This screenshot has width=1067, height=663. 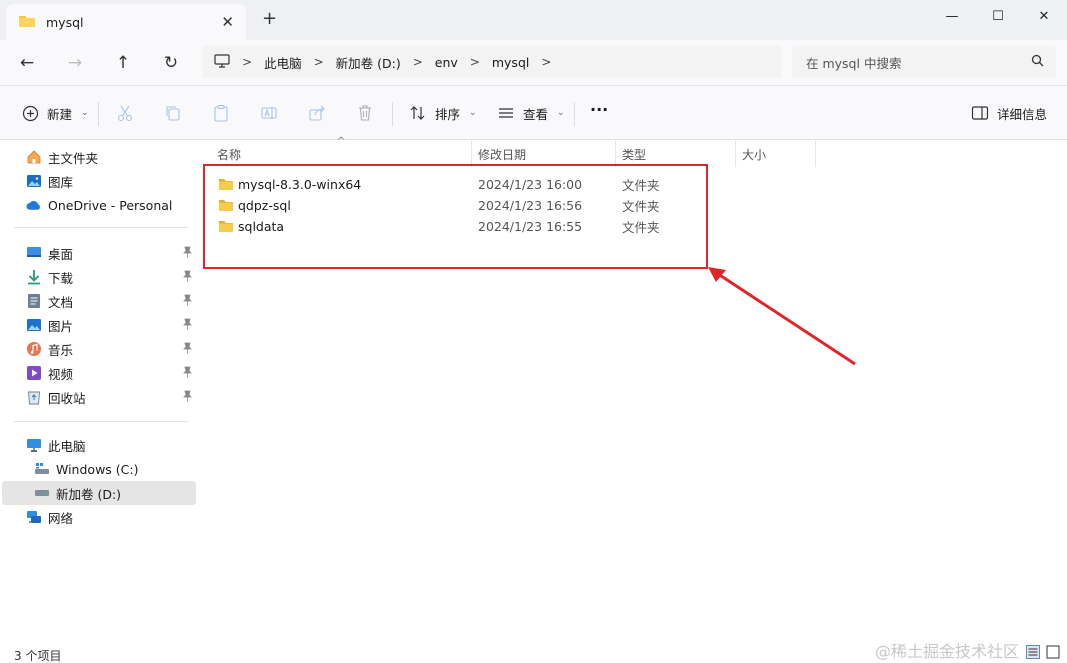 What do you see at coordinates (283, 62) in the screenshot?
I see `breadcrumb-this-pc: 此电脑` at bounding box center [283, 62].